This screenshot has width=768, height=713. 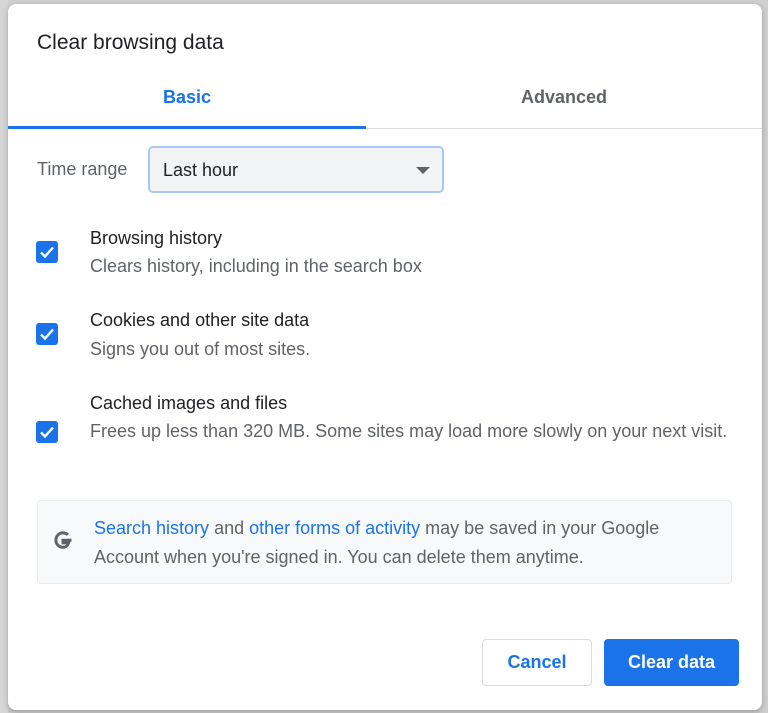 What do you see at coordinates (189, 403) in the screenshot?
I see `cached-images-title: Cached images and files` at bounding box center [189, 403].